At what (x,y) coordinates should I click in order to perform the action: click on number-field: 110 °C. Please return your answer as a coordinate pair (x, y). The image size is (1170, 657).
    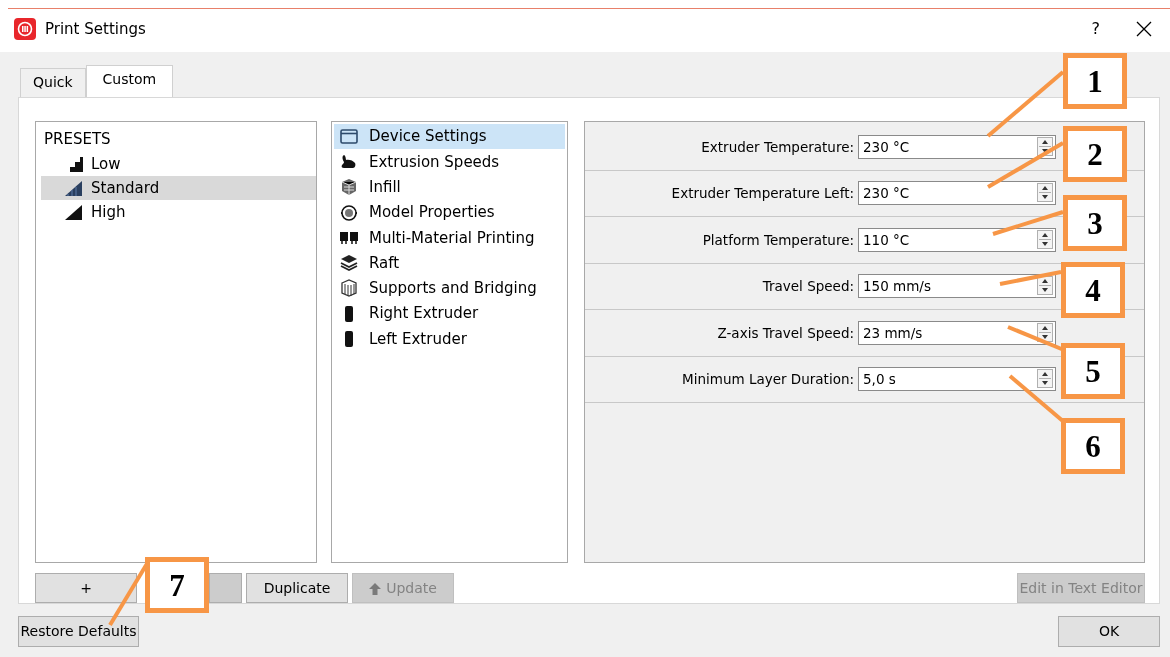
    Looking at the image, I should click on (957, 239).